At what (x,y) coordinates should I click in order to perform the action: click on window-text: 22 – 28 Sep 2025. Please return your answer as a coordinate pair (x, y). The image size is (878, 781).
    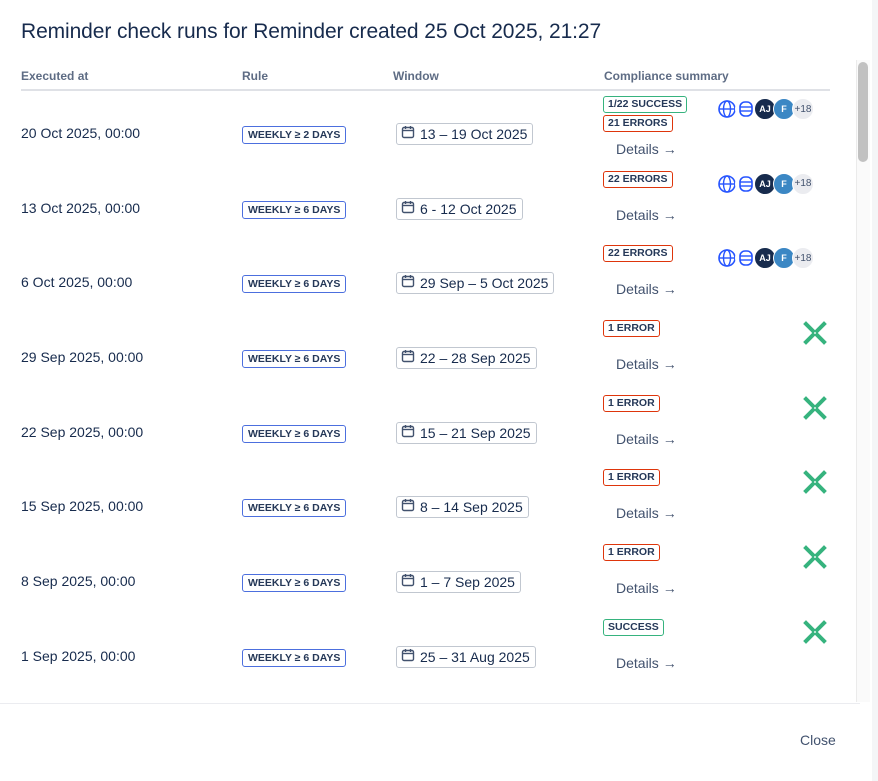
    Looking at the image, I should click on (475, 358).